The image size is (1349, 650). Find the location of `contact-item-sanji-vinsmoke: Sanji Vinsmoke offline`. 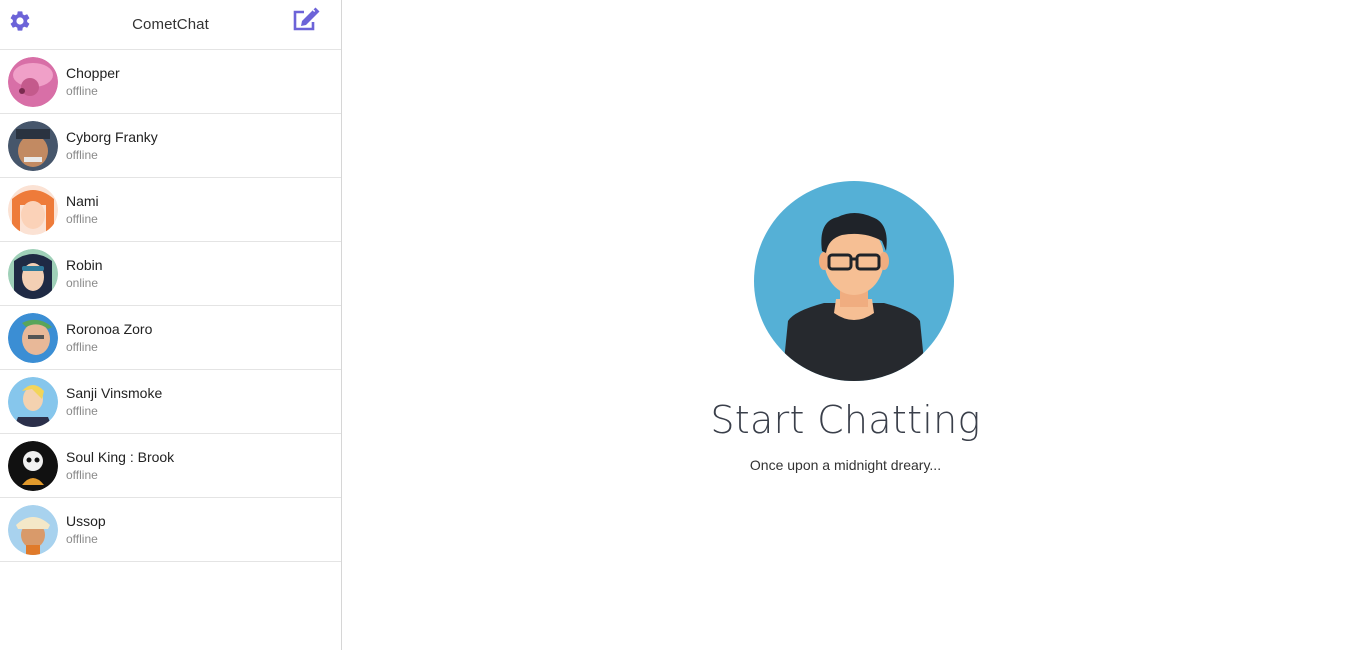

contact-item-sanji-vinsmoke: Sanji Vinsmoke offline is located at coordinates (170, 402).